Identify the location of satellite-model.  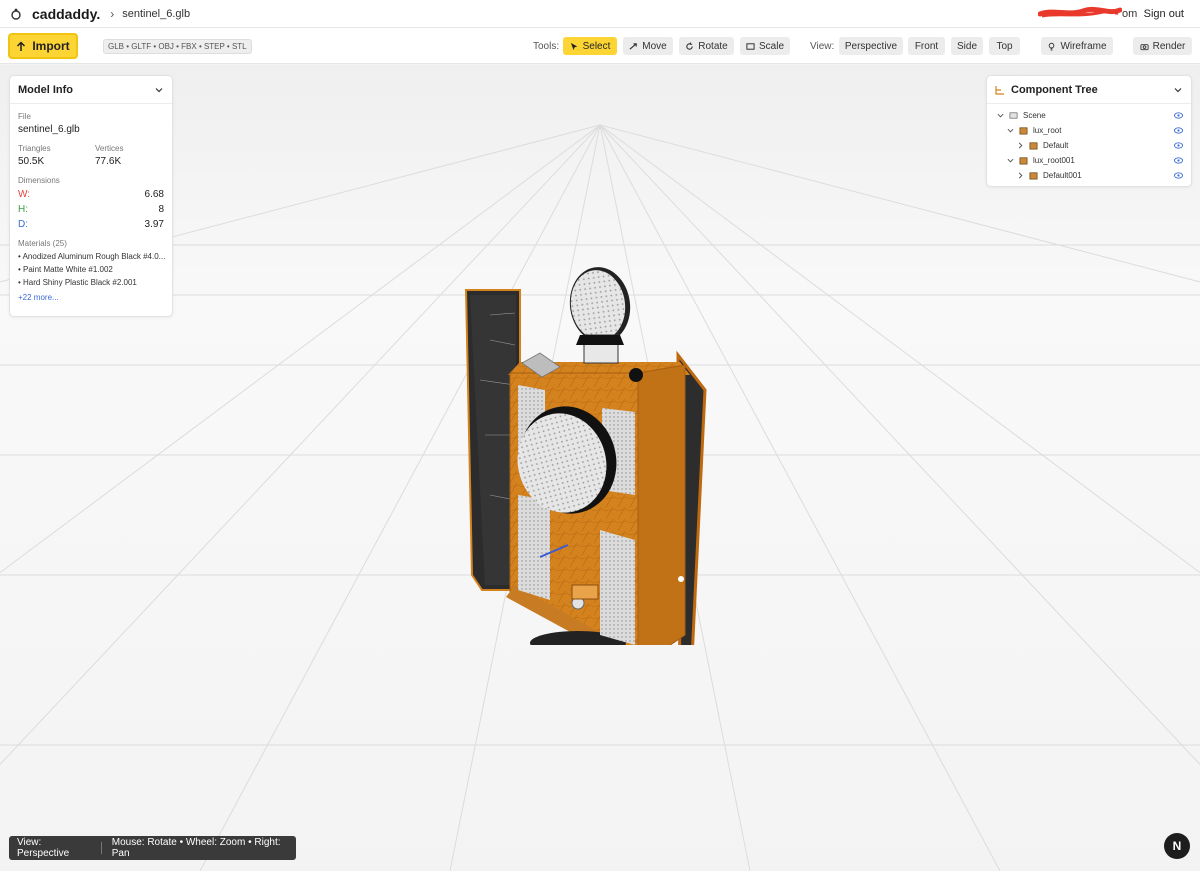
(590, 420).